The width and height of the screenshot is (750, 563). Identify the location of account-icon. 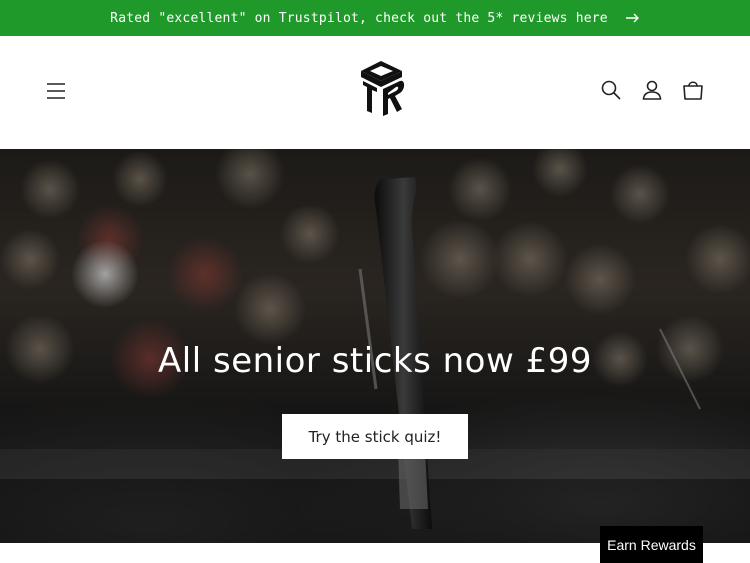
(652, 90).